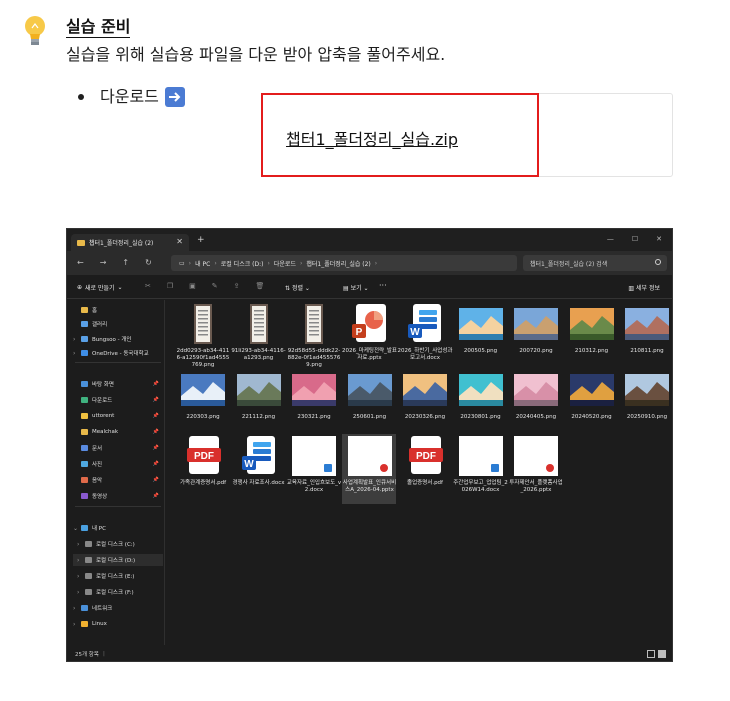 The width and height of the screenshot is (730, 701). I want to click on file-tile: 200505.png, so click(480, 337).